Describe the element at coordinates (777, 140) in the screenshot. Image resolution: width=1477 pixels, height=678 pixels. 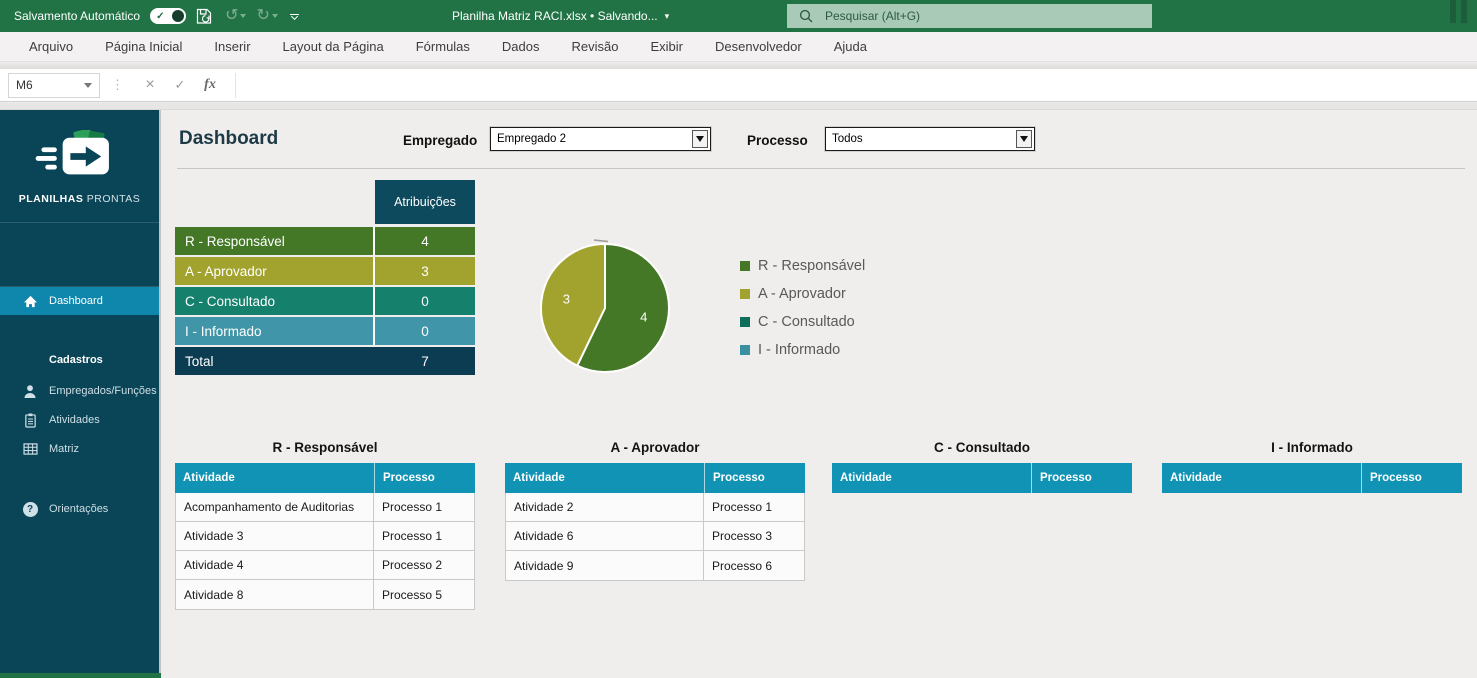
I see `processo-label: Processo` at that location.